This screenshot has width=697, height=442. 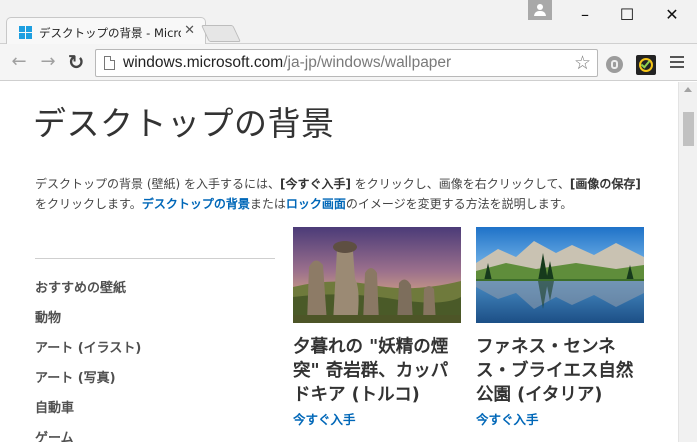 I want to click on category-list: おすすめの壁紙 動物 アート (イラスト) アート (写真) 自動車 ゲーム, so click(x=88, y=360).